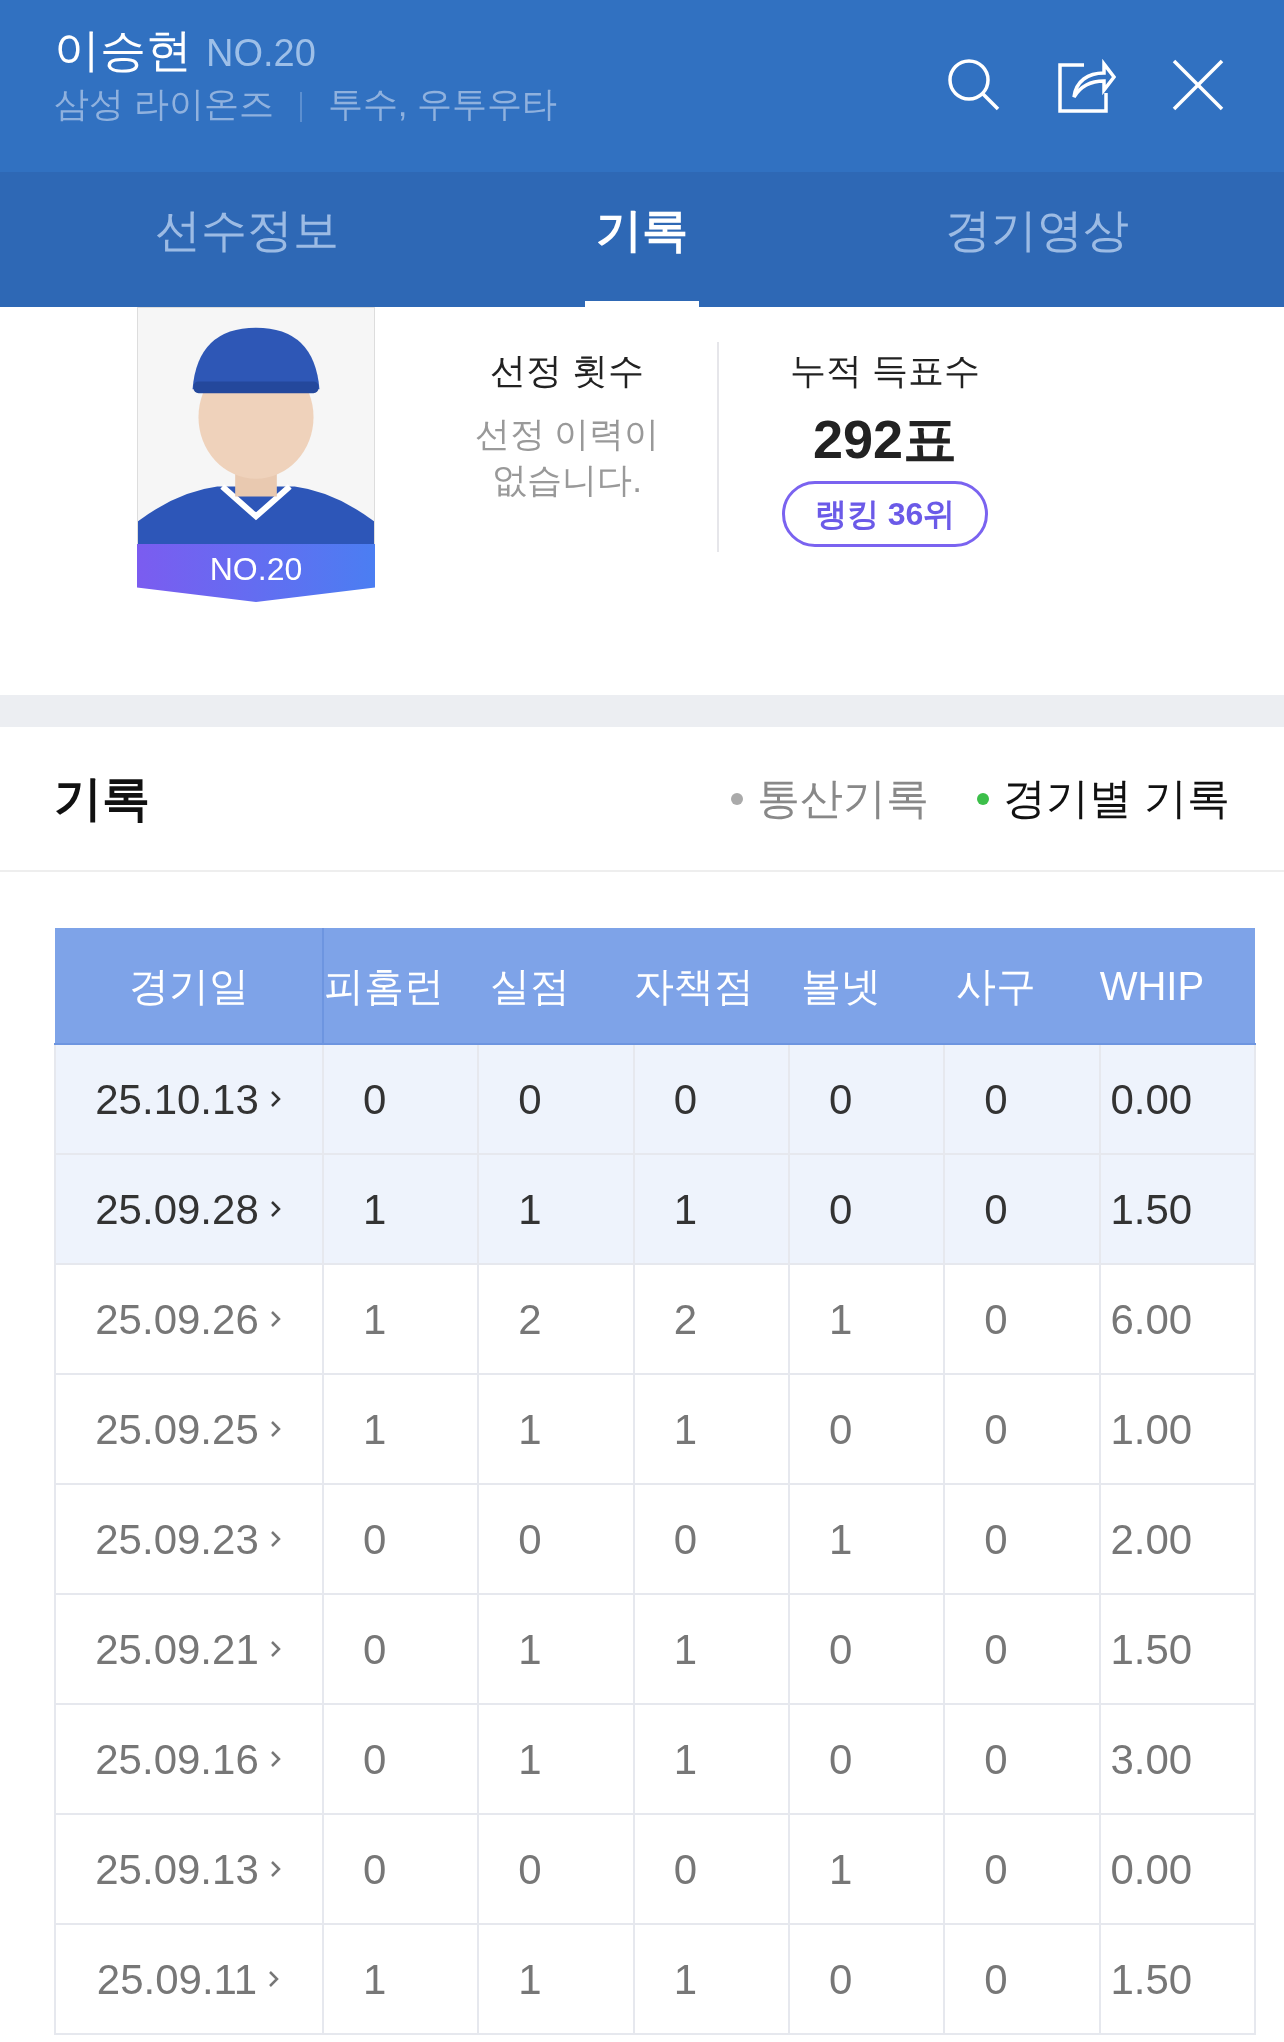 This screenshot has width=1284, height=2042. I want to click on player-position: 투수, 우투우타, so click(442, 103).